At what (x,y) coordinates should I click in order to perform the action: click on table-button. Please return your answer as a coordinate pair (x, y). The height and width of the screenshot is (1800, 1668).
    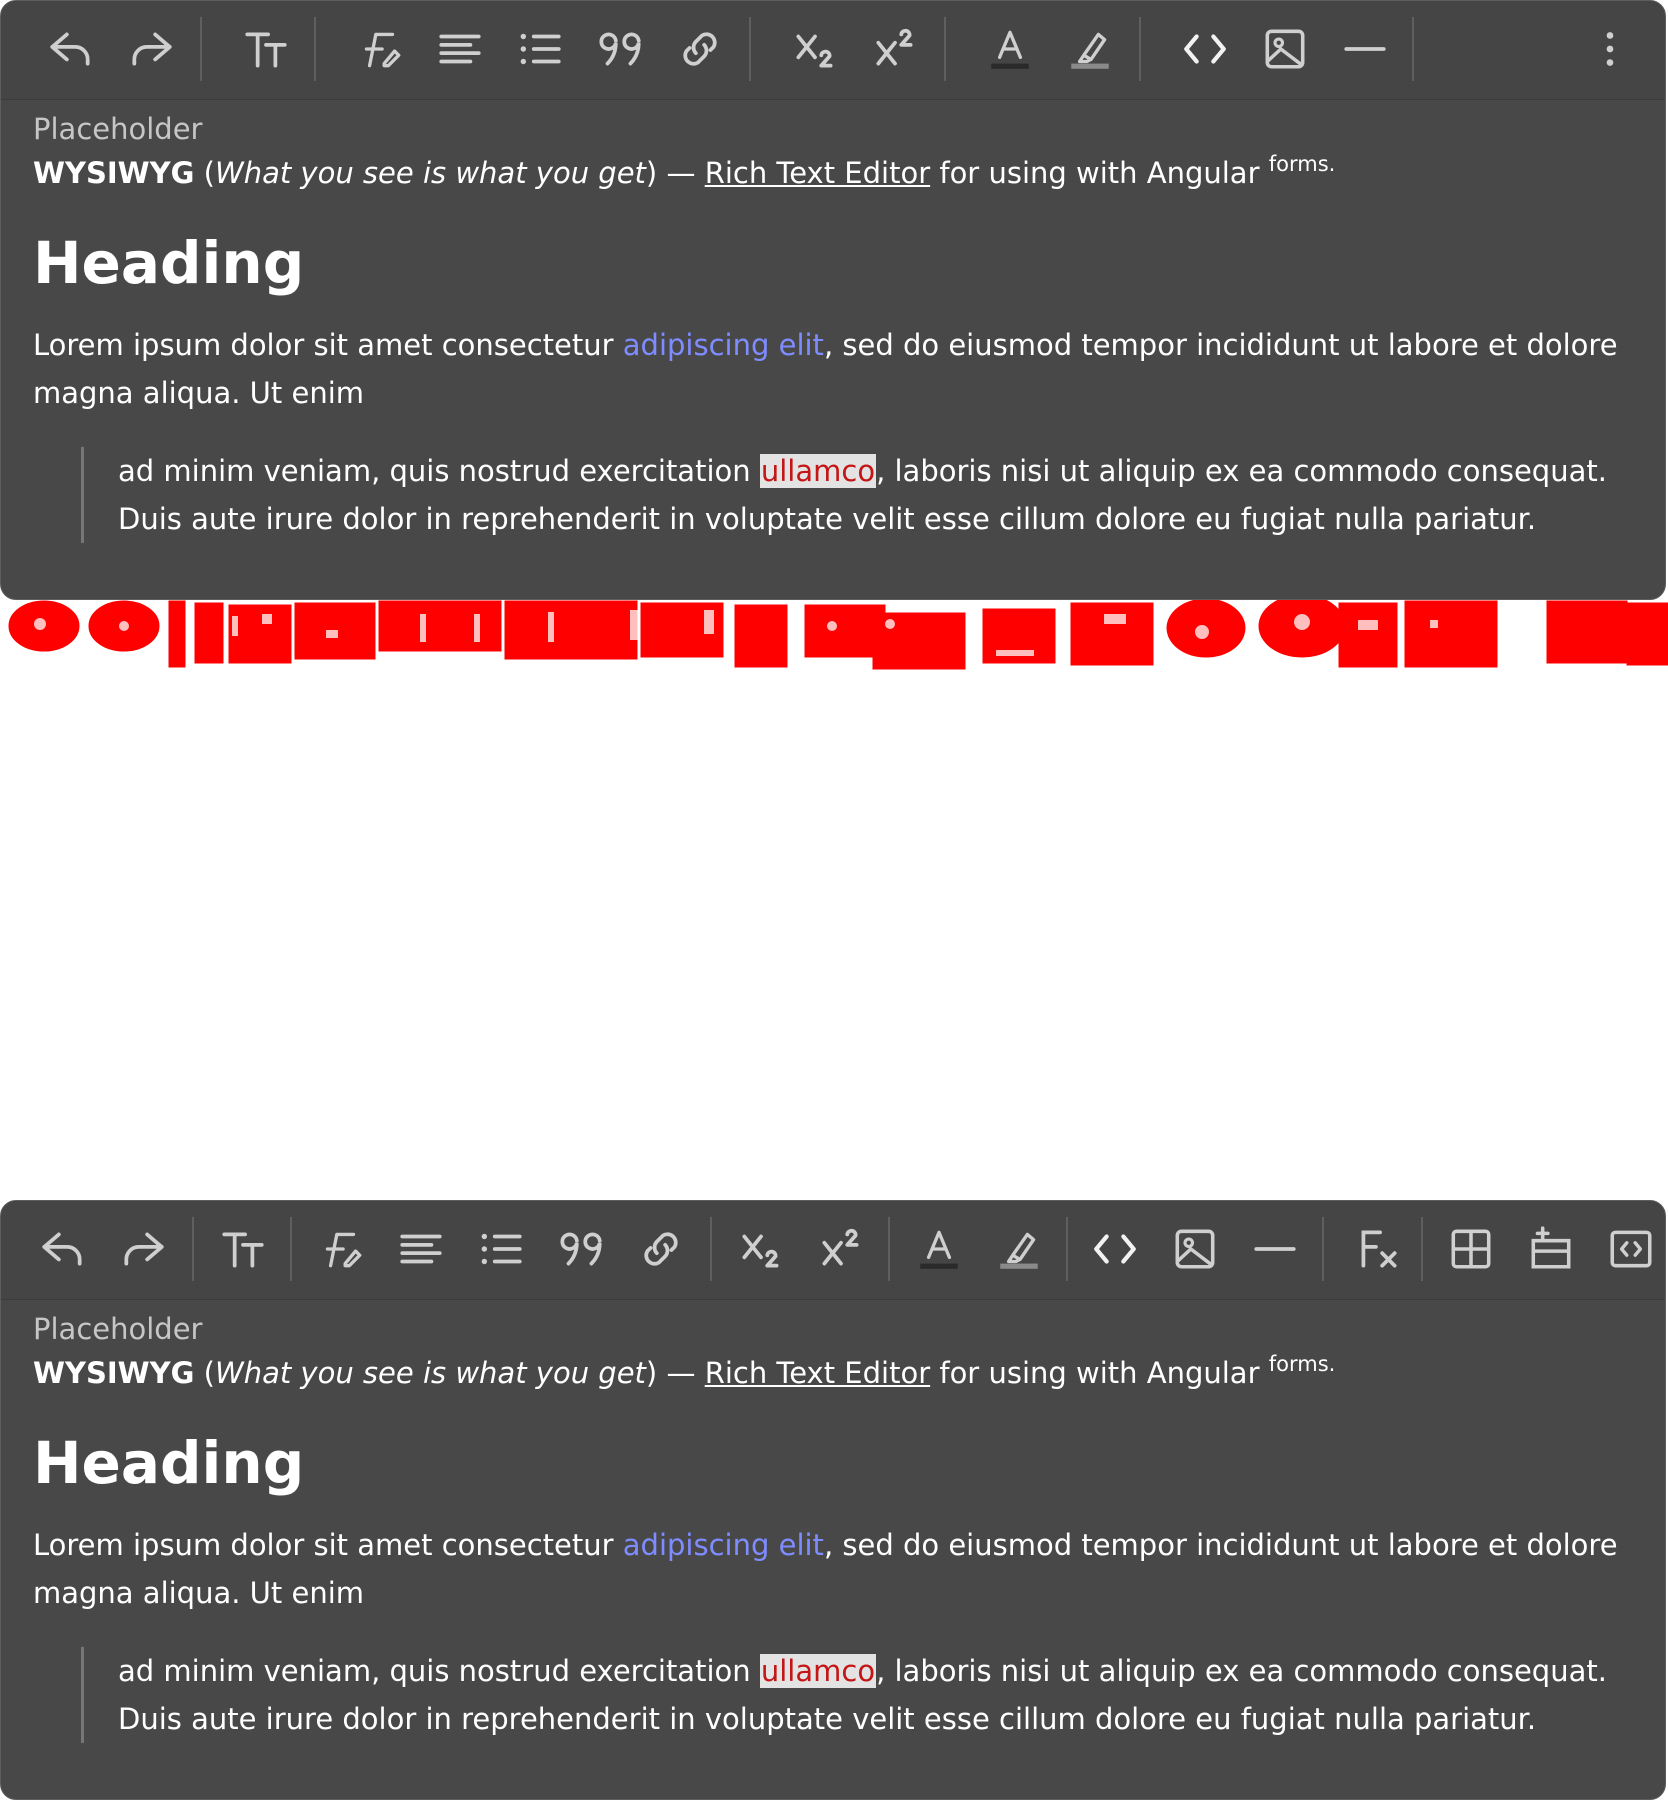
    Looking at the image, I should click on (1471, 1249).